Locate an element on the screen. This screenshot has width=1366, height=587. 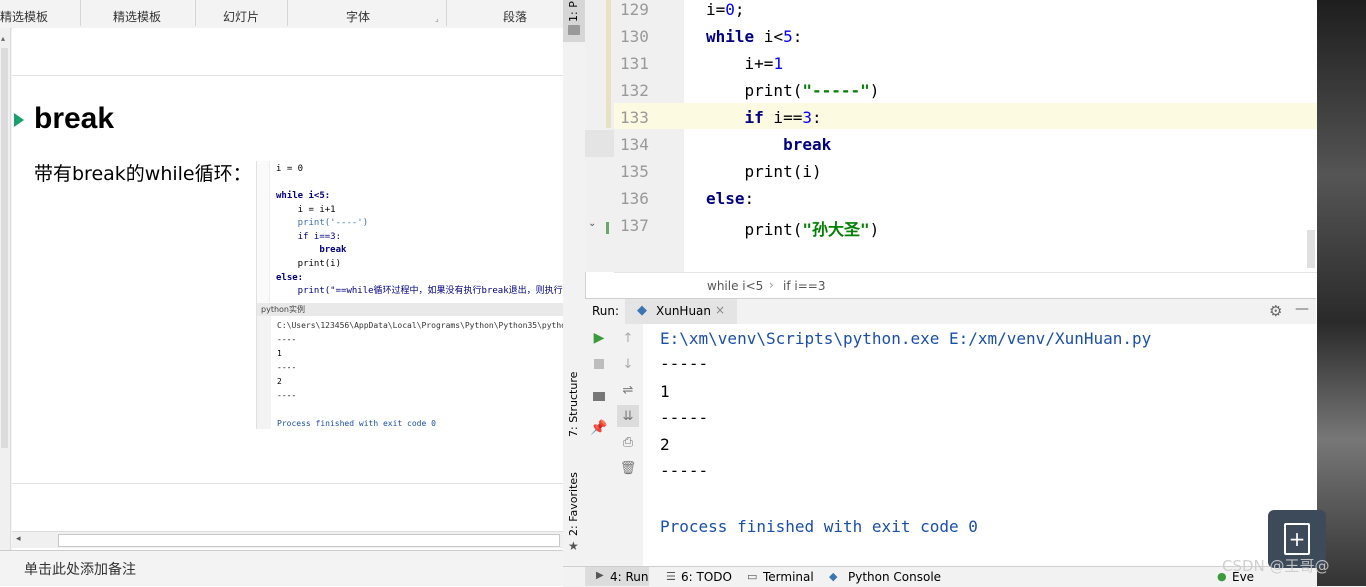
tab-terminal: Terminal is located at coordinates (788, 577).